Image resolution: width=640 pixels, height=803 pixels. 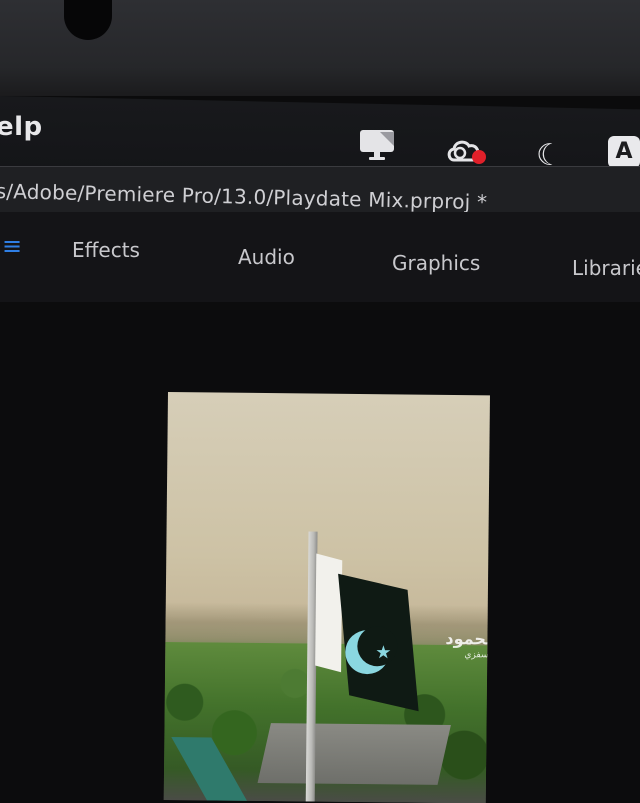 I want to click on flag-white-band, so click(x=329, y=613).